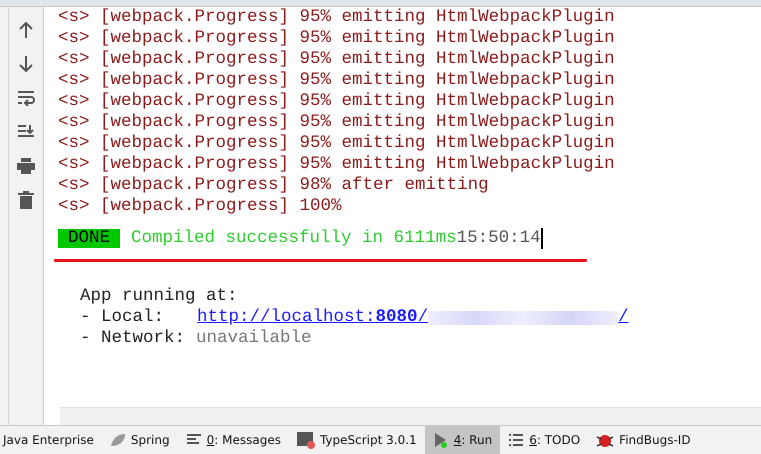 Image resolution: width=761 pixels, height=454 pixels. Describe the element at coordinates (89, 238) in the screenshot. I see `done-badge: DONE` at that location.